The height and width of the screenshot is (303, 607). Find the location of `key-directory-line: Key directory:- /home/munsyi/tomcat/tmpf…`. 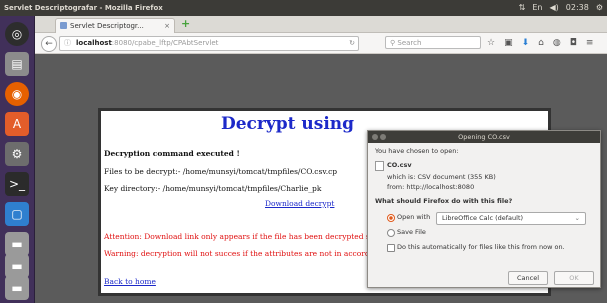

key-directory-line: Key directory:- /home/munsyi/tomcat/tmpf… is located at coordinates (213, 188).